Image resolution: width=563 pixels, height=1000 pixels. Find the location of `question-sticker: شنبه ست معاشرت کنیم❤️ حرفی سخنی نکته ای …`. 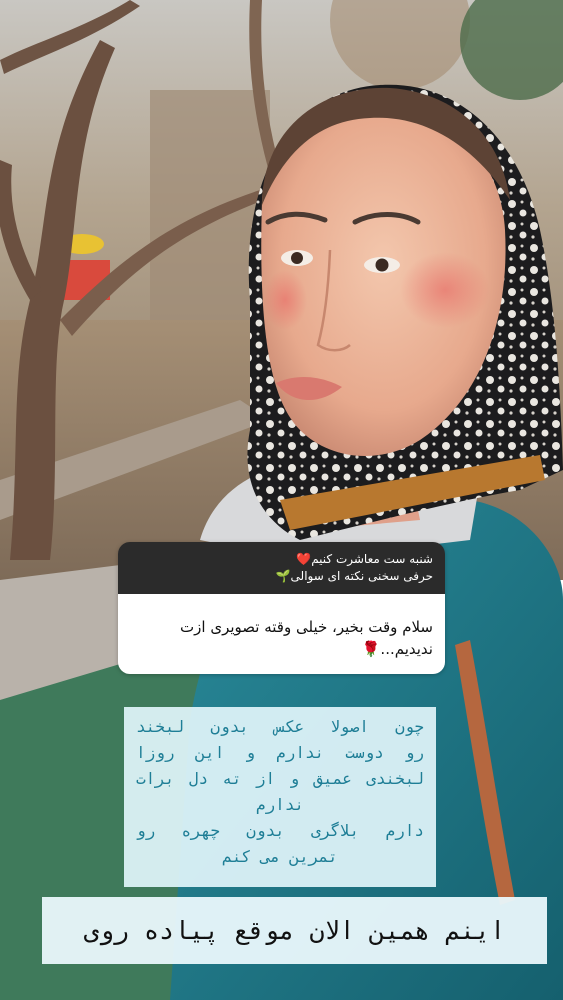

question-sticker: شنبه ست معاشرت کنیم❤️ حرفی سخنی نکته ای … is located at coordinates (281, 608).